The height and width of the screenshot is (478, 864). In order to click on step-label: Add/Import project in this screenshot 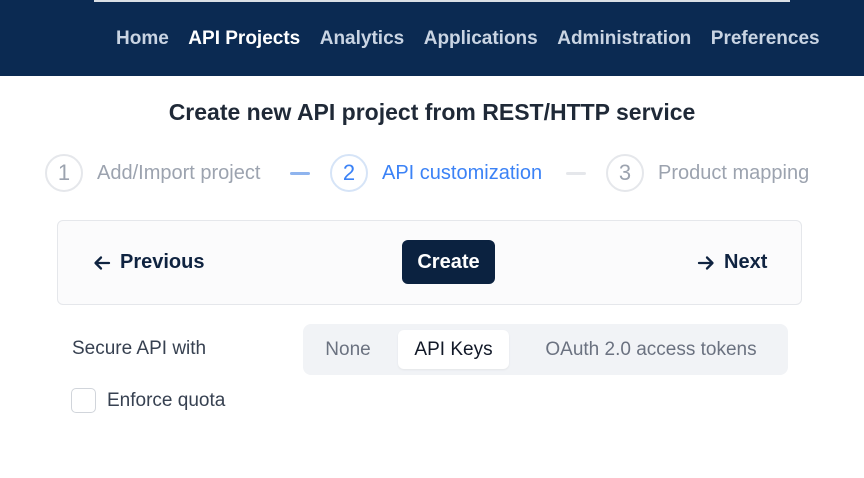, I will do `click(179, 172)`.